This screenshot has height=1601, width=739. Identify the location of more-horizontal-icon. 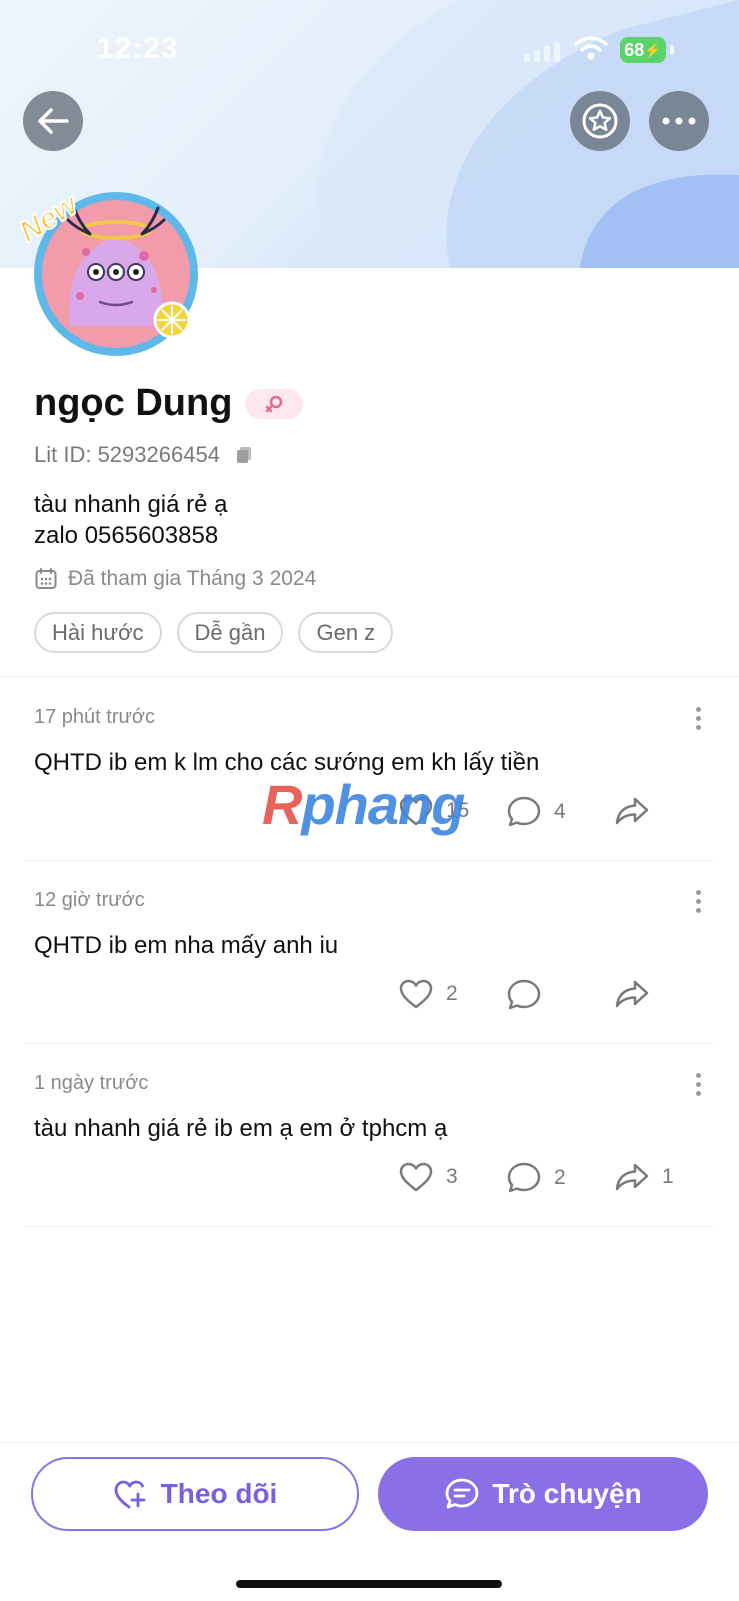
(679, 121).